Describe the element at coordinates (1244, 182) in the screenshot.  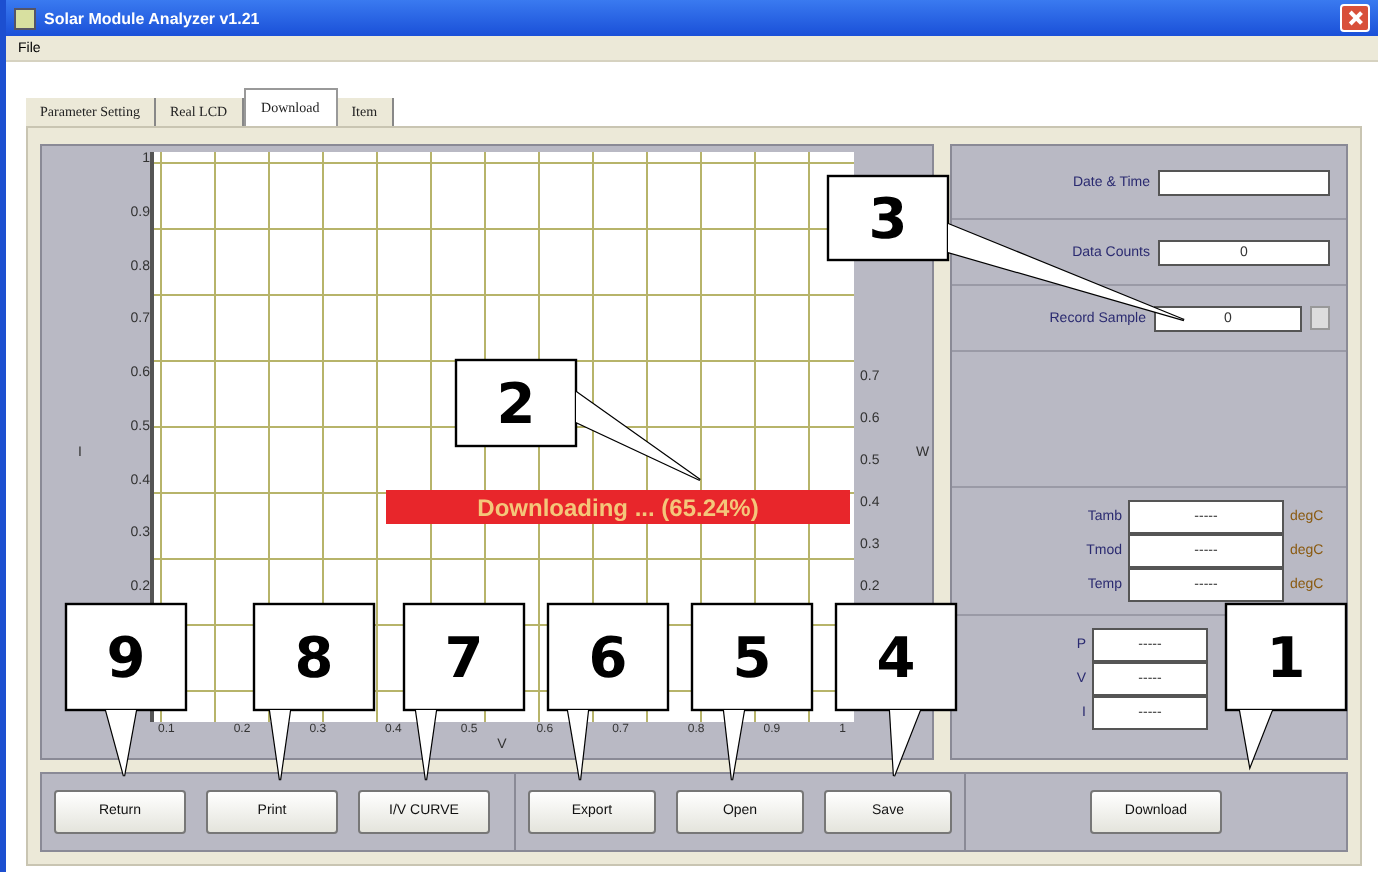
I see `input-field` at that location.